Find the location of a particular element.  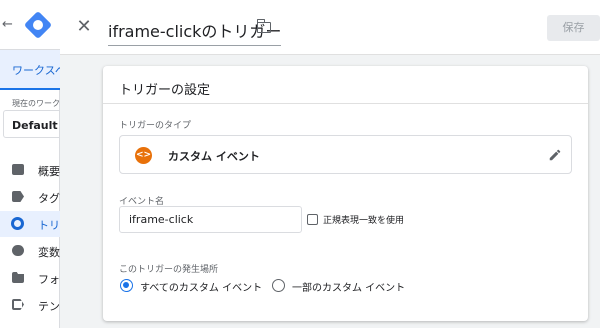

all-custom-events-radio is located at coordinates (126, 285).